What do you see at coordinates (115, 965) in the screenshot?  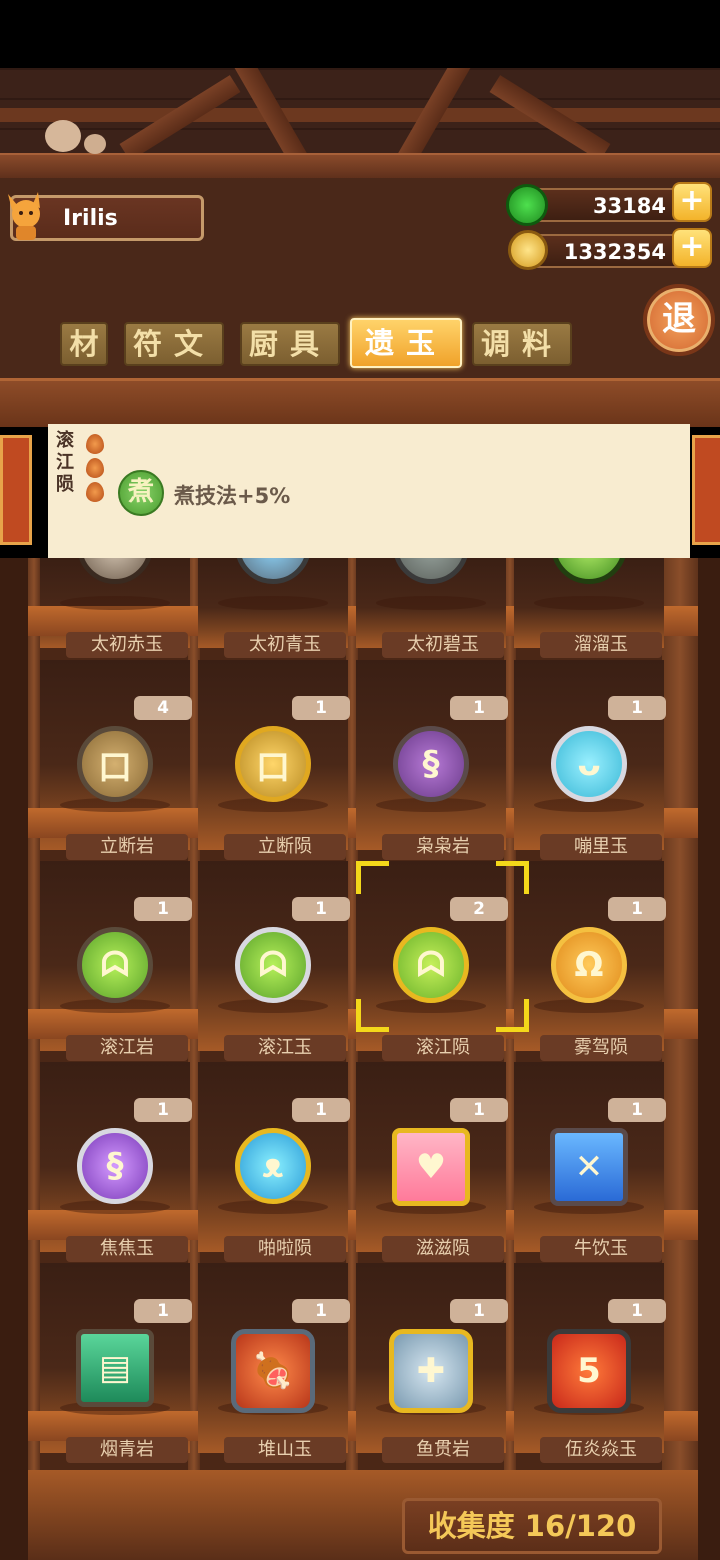 I see `rolling-river-rock-icon: ᗣ` at bounding box center [115, 965].